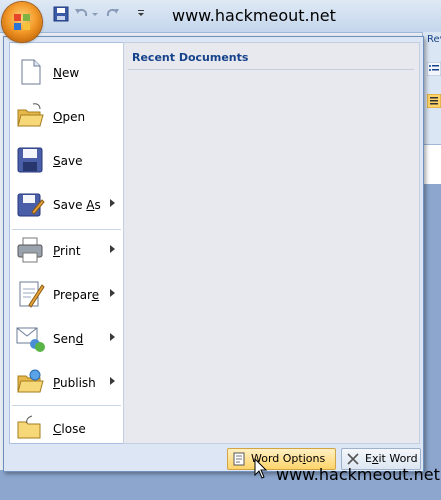 The height and width of the screenshot is (500, 441). I want to click on recent-documents-divider, so click(271, 69).